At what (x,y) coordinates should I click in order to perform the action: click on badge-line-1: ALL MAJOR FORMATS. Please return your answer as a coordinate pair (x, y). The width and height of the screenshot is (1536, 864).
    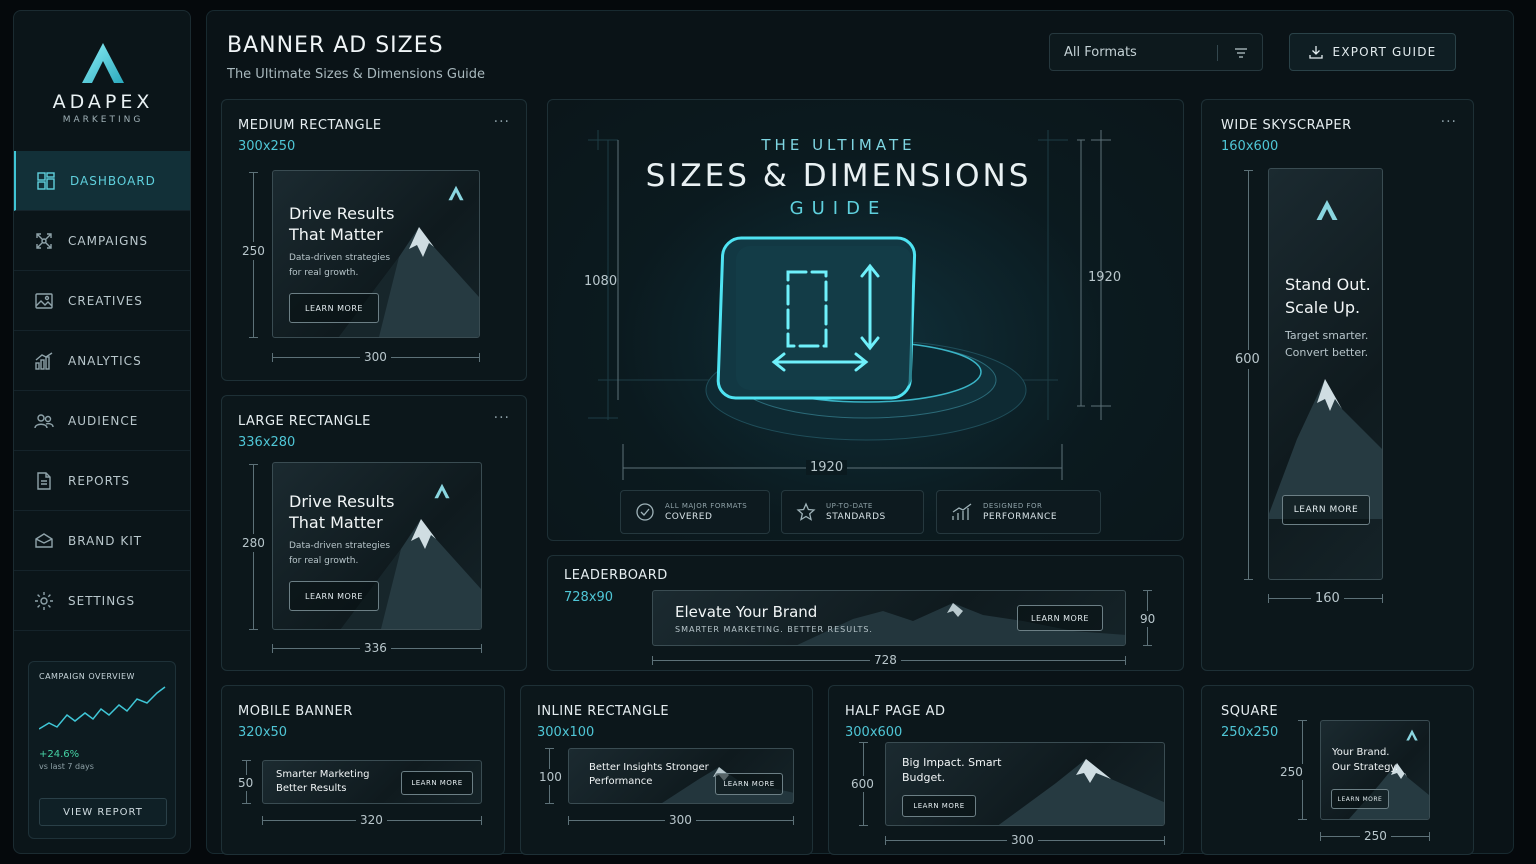
    Looking at the image, I should click on (706, 506).